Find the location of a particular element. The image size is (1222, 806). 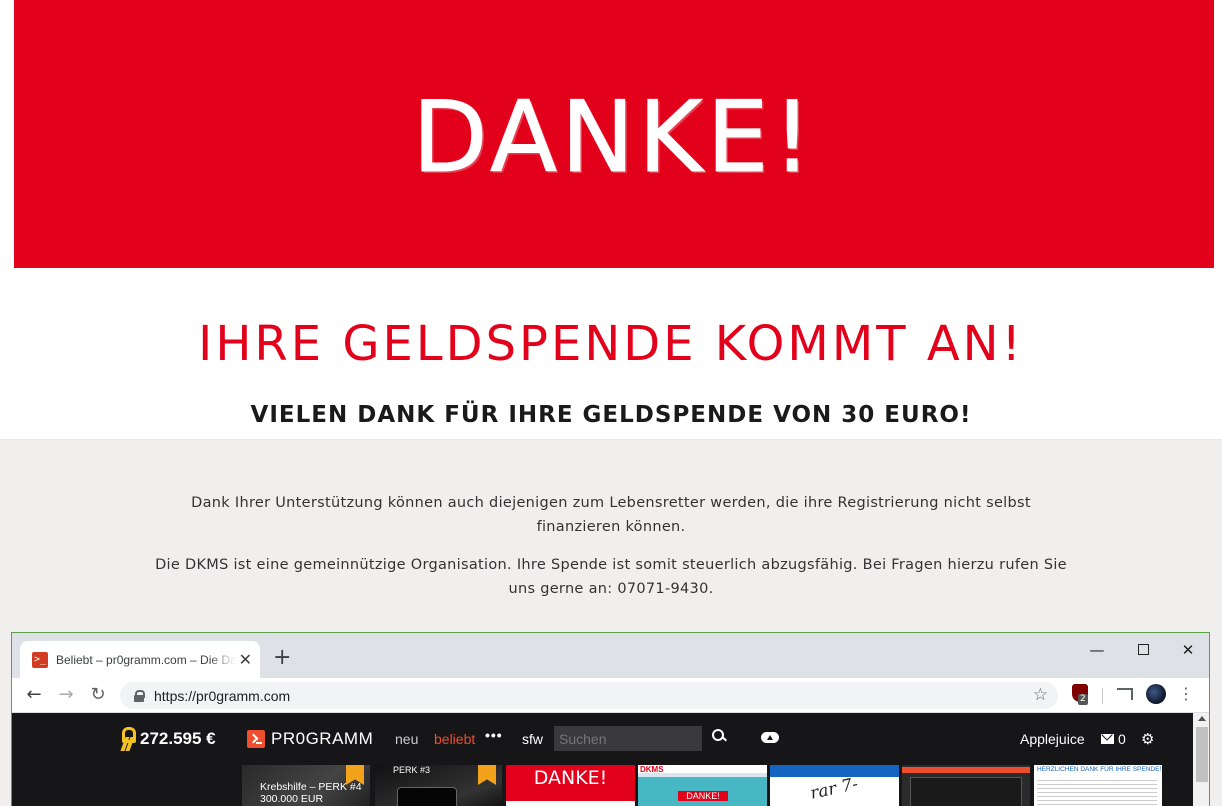

terminal-prompt-icon is located at coordinates (256, 739).